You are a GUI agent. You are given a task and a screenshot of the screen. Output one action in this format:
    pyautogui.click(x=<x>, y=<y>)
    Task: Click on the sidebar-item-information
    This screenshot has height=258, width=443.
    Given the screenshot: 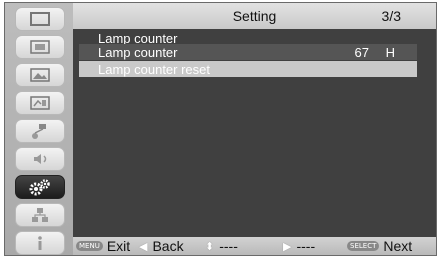 What is the action you would take?
    pyautogui.click(x=40, y=243)
    